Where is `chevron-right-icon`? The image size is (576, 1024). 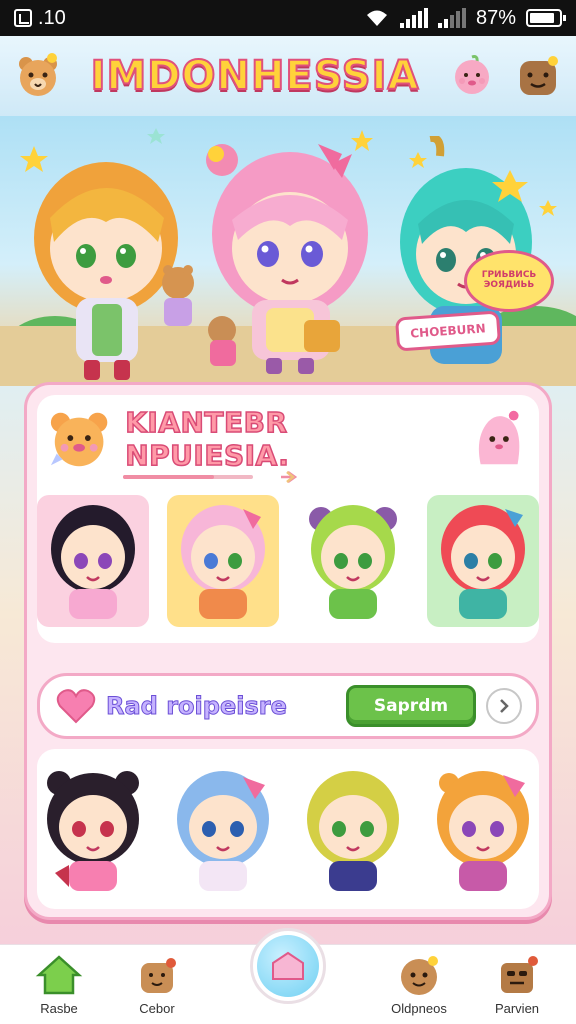
chevron-right-icon is located at coordinates (504, 706).